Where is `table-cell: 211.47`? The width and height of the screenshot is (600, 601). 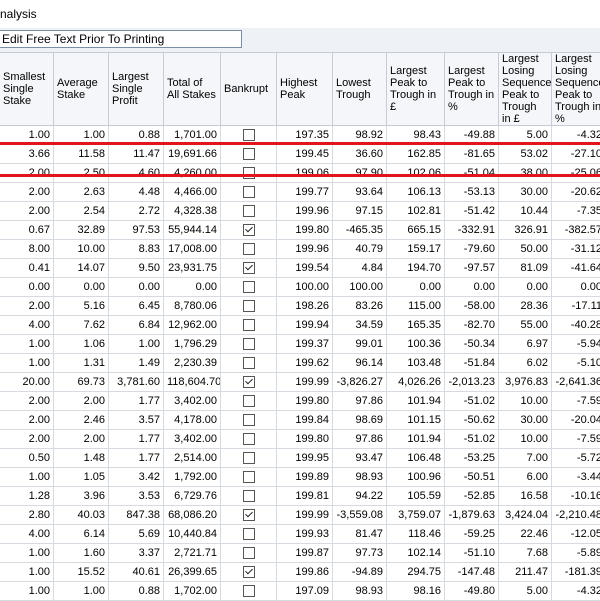 table-cell: 211.47 is located at coordinates (525, 572).